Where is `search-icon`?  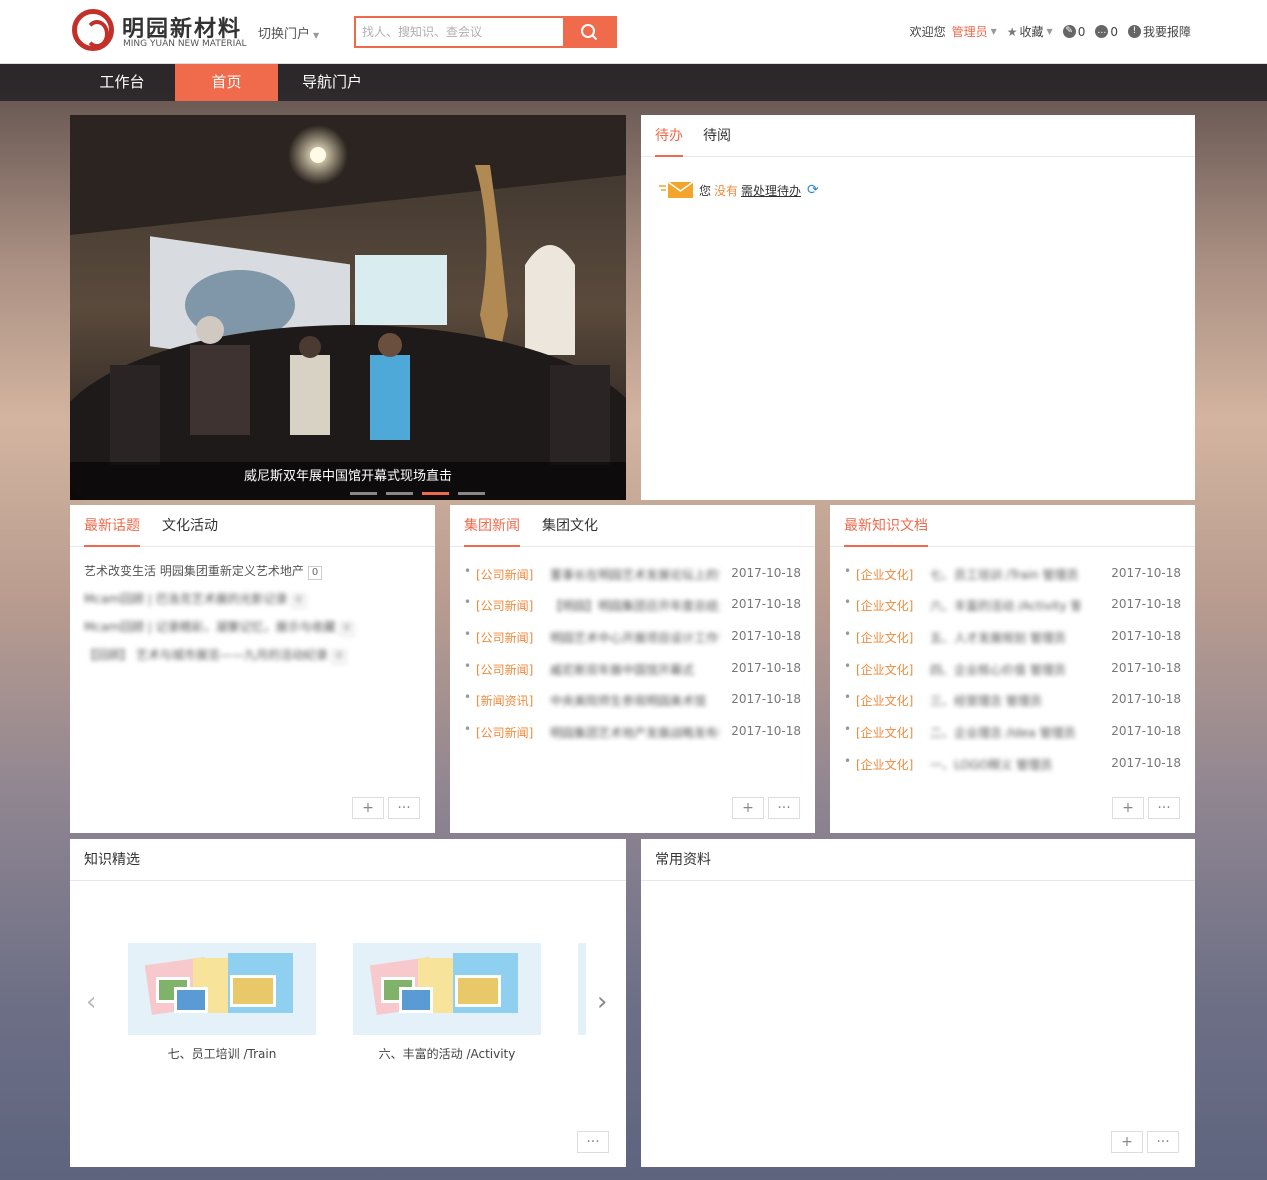 search-icon is located at coordinates (589, 32).